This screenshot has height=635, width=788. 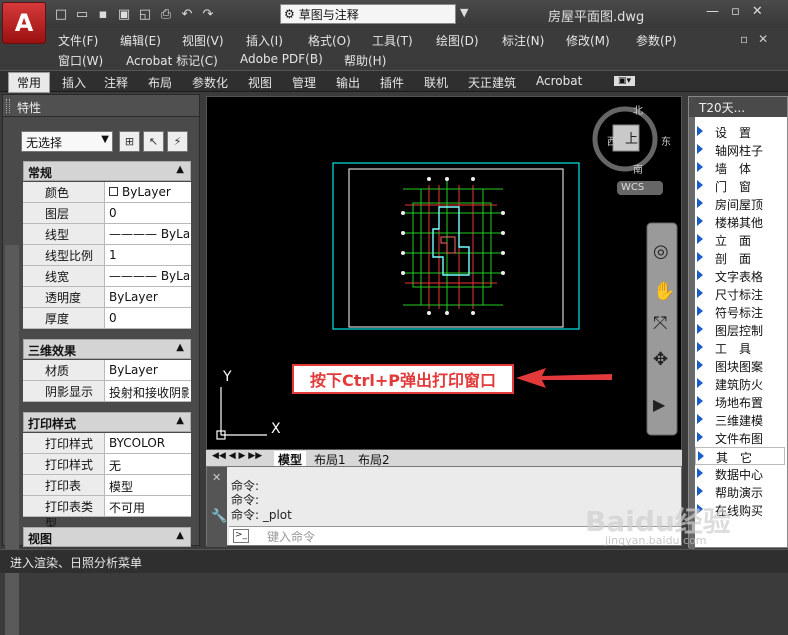 I want to click on application-menu-button: A, so click(x=24, y=23).